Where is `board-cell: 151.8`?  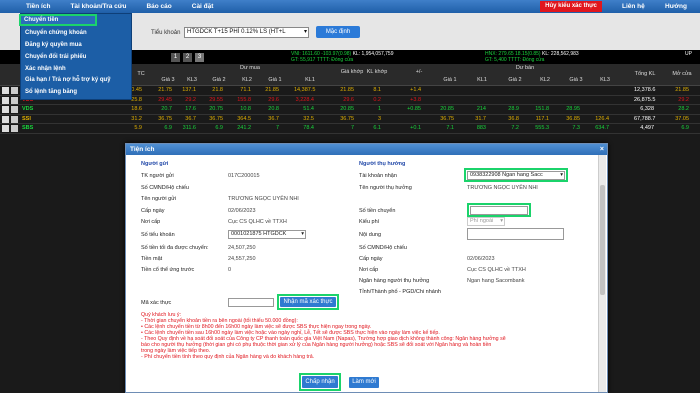
board-cell: 151.8 is located at coordinates (542, 109).